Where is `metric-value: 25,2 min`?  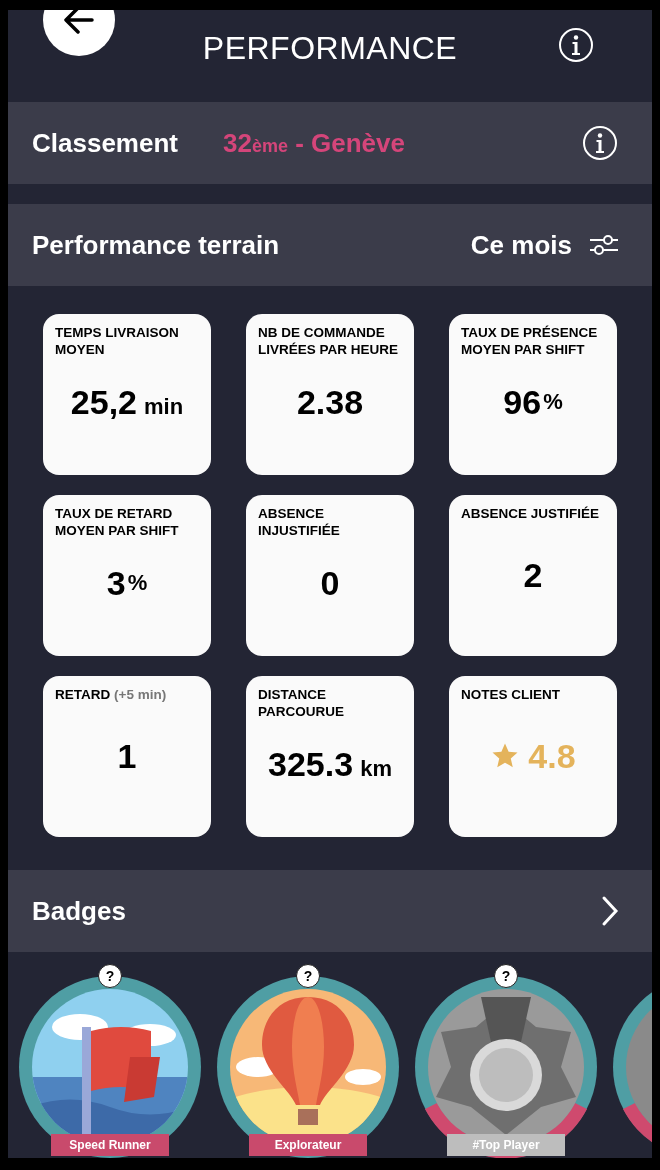
metric-value: 25,2 min is located at coordinates (127, 402).